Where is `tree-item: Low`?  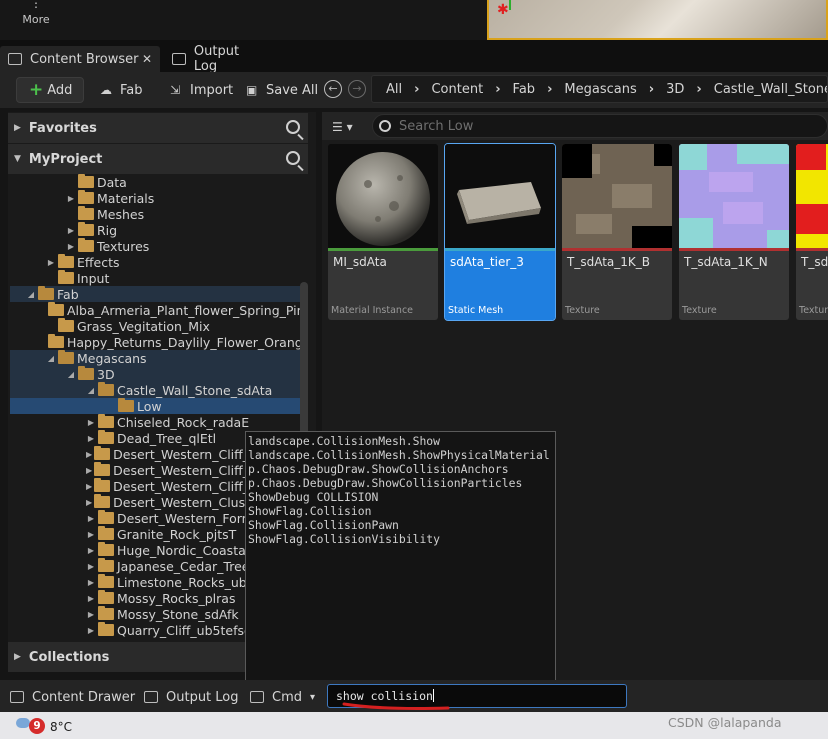 tree-item: Low is located at coordinates (155, 406).